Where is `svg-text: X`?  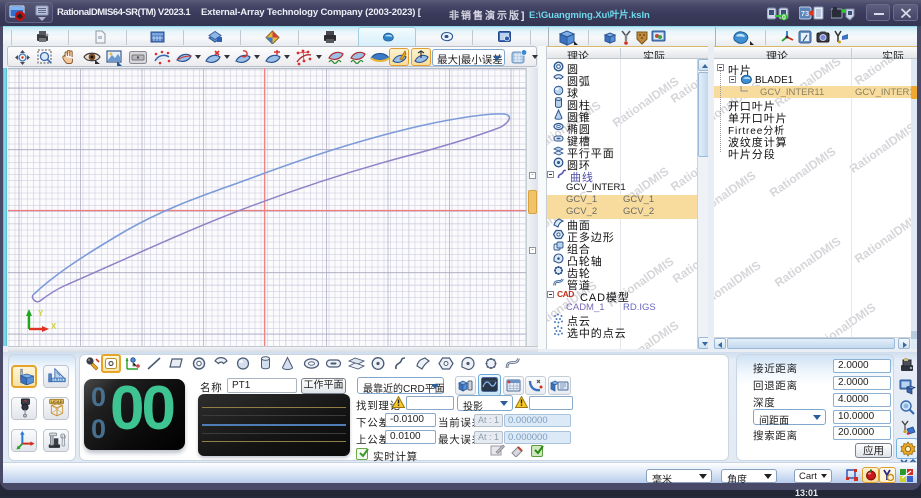 svg-text: X is located at coordinates (54, 326).